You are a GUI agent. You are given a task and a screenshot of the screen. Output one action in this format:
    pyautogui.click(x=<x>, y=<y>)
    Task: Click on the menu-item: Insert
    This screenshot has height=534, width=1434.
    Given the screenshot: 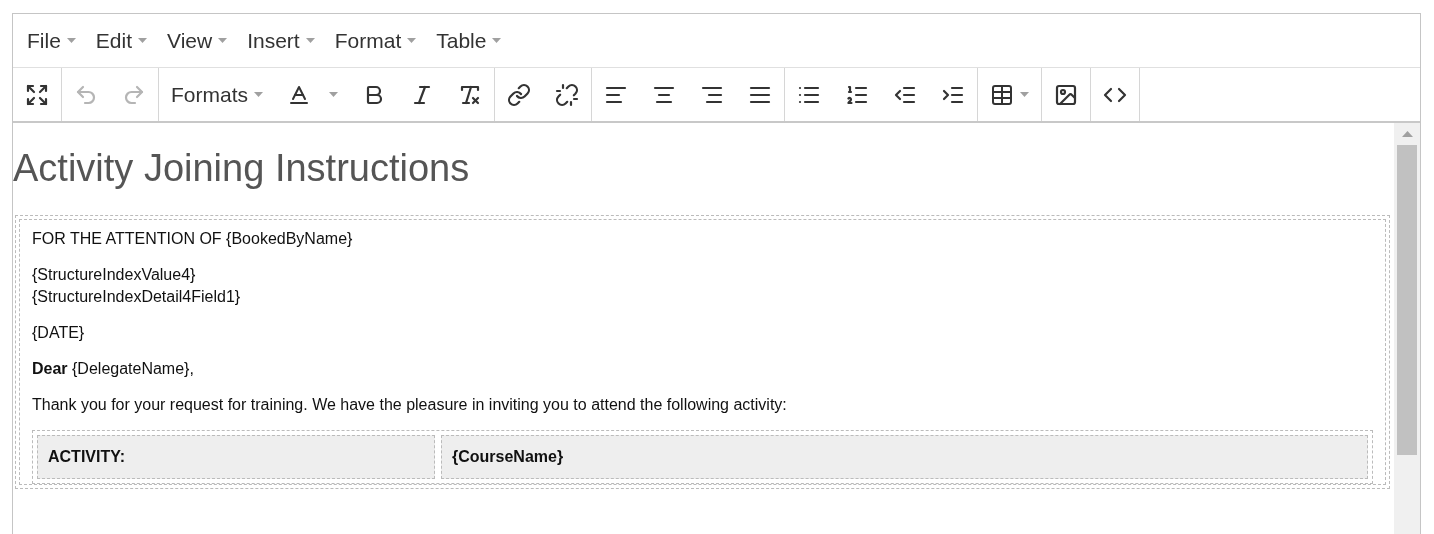 What is the action you would take?
    pyautogui.click(x=281, y=40)
    